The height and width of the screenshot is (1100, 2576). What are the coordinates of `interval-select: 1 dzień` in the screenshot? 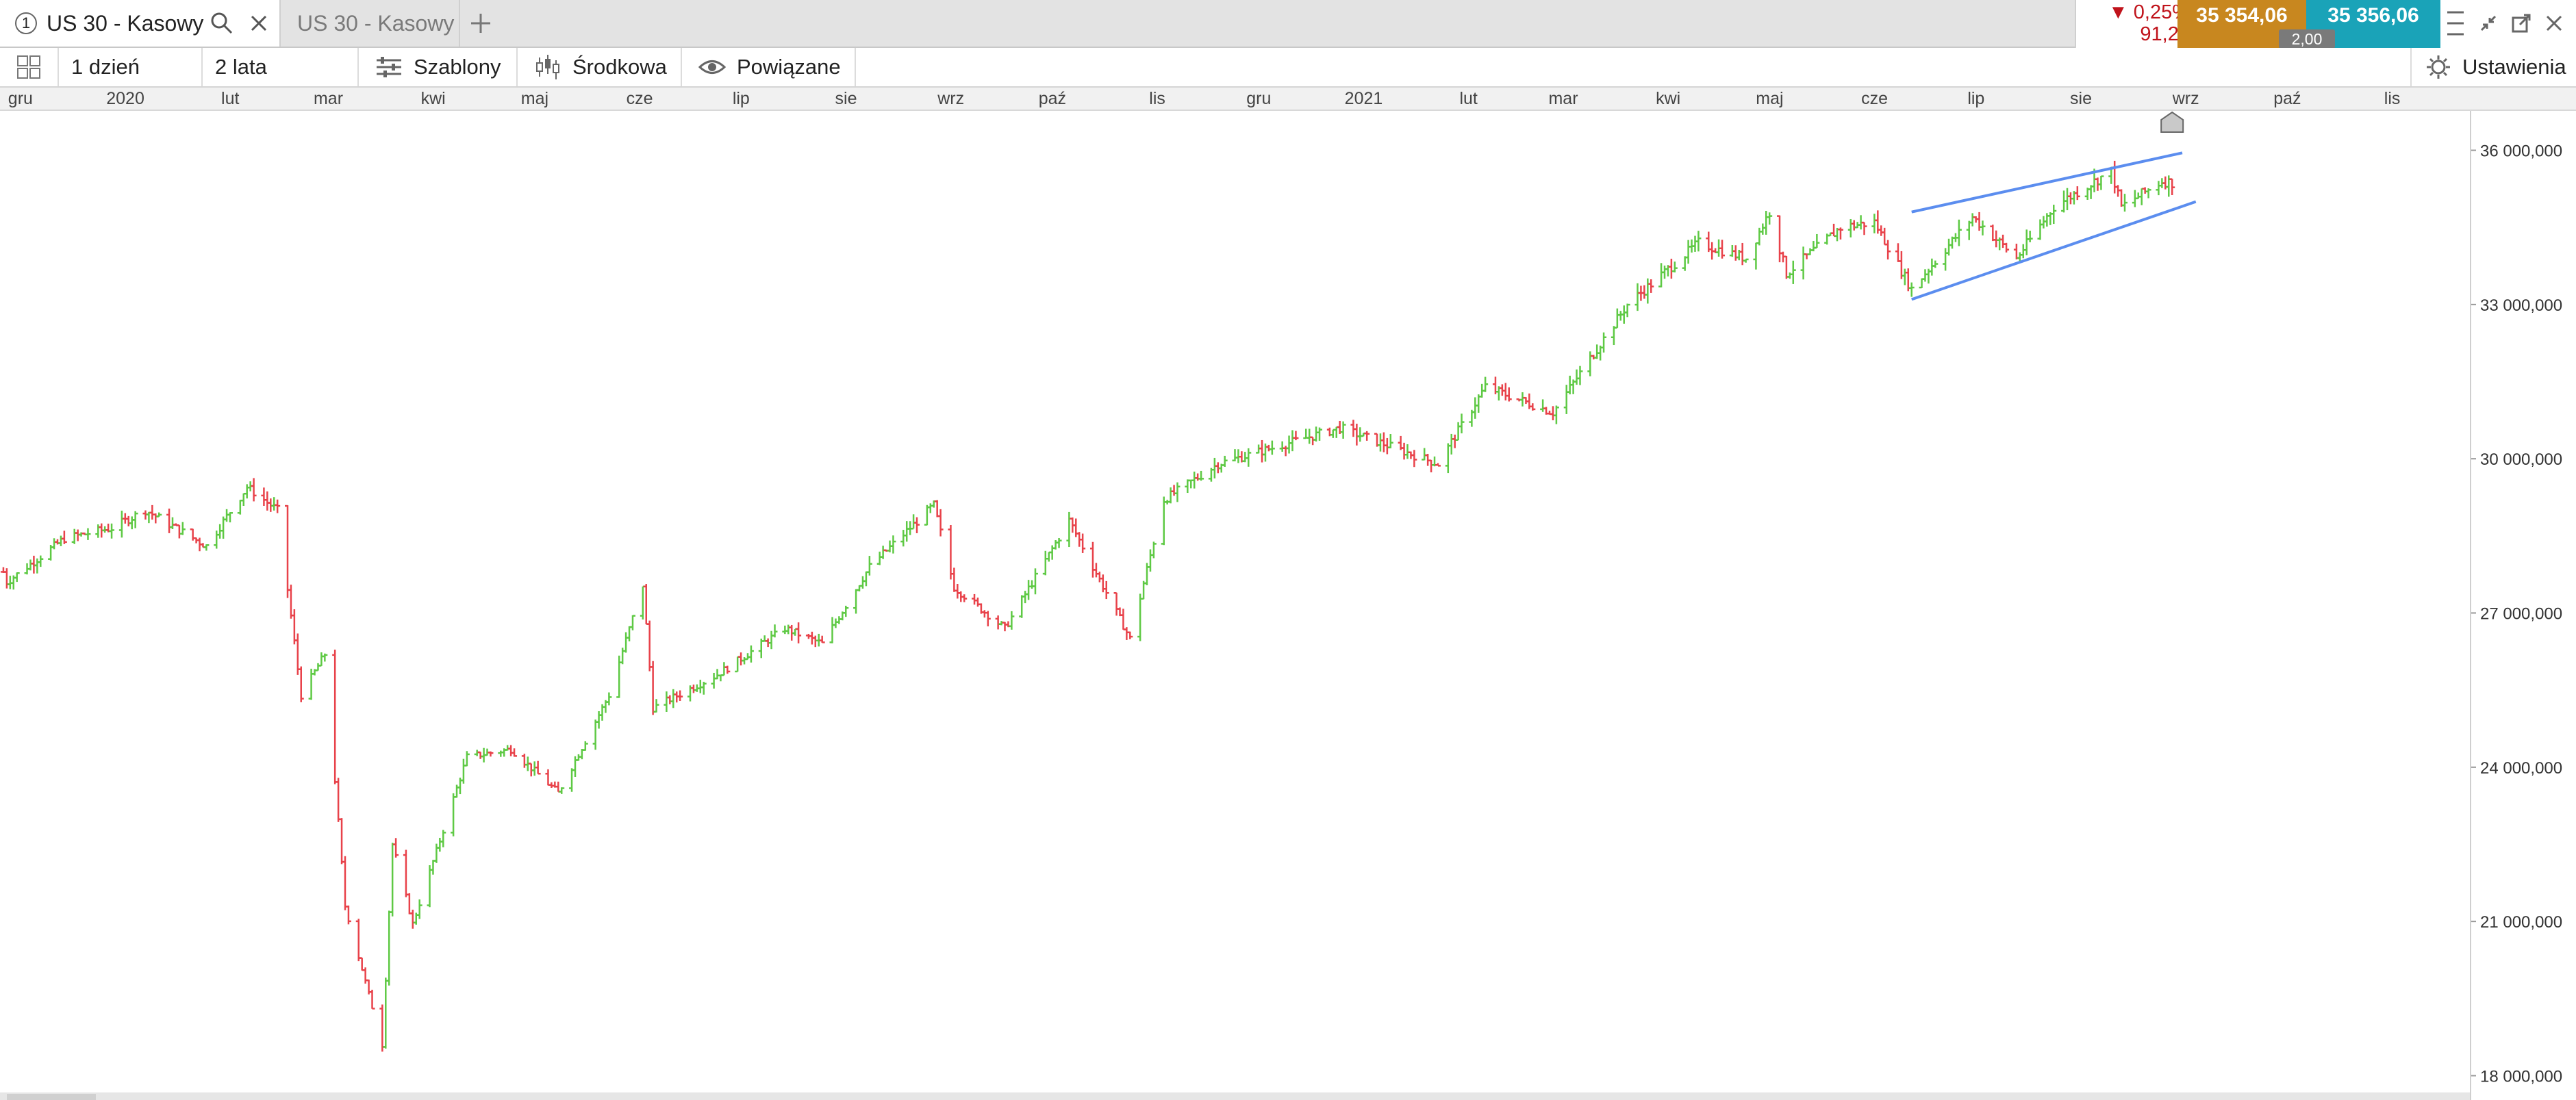 It's located at (131, 67).